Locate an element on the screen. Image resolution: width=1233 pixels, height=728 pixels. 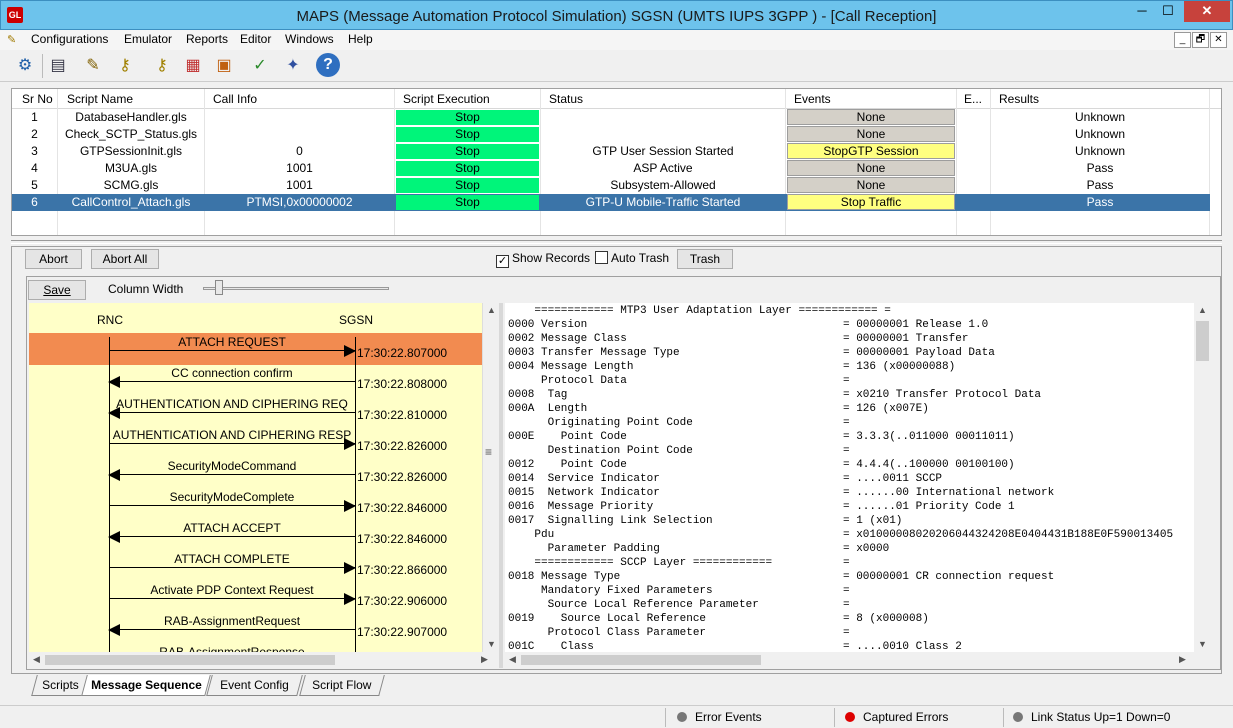
wizard-icon: ✦ is located at coordinates (293, 66).